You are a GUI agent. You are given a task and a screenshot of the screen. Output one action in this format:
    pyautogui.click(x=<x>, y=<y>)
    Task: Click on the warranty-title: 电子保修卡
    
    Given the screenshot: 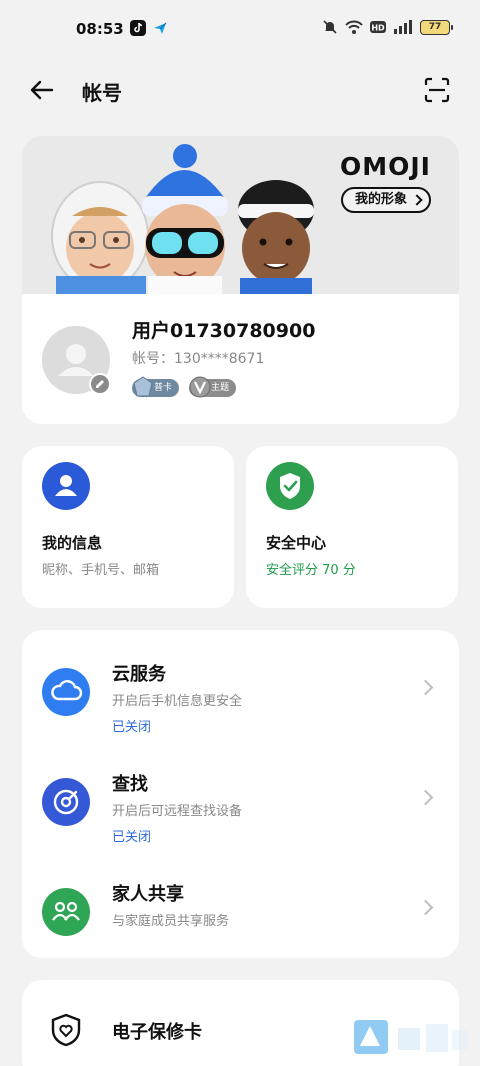 What is the action you would take?
    pyautogui.click(x=157, y=1032)
    